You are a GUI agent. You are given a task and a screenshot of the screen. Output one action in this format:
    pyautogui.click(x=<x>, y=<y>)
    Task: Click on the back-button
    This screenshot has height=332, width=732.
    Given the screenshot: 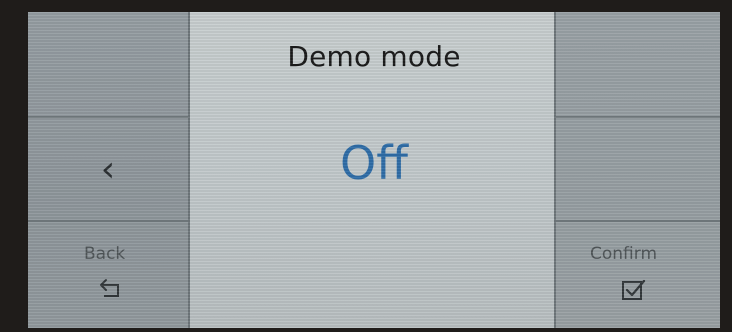 What is the action you would take?
    pyautogui.click(x=108, y=274)
    